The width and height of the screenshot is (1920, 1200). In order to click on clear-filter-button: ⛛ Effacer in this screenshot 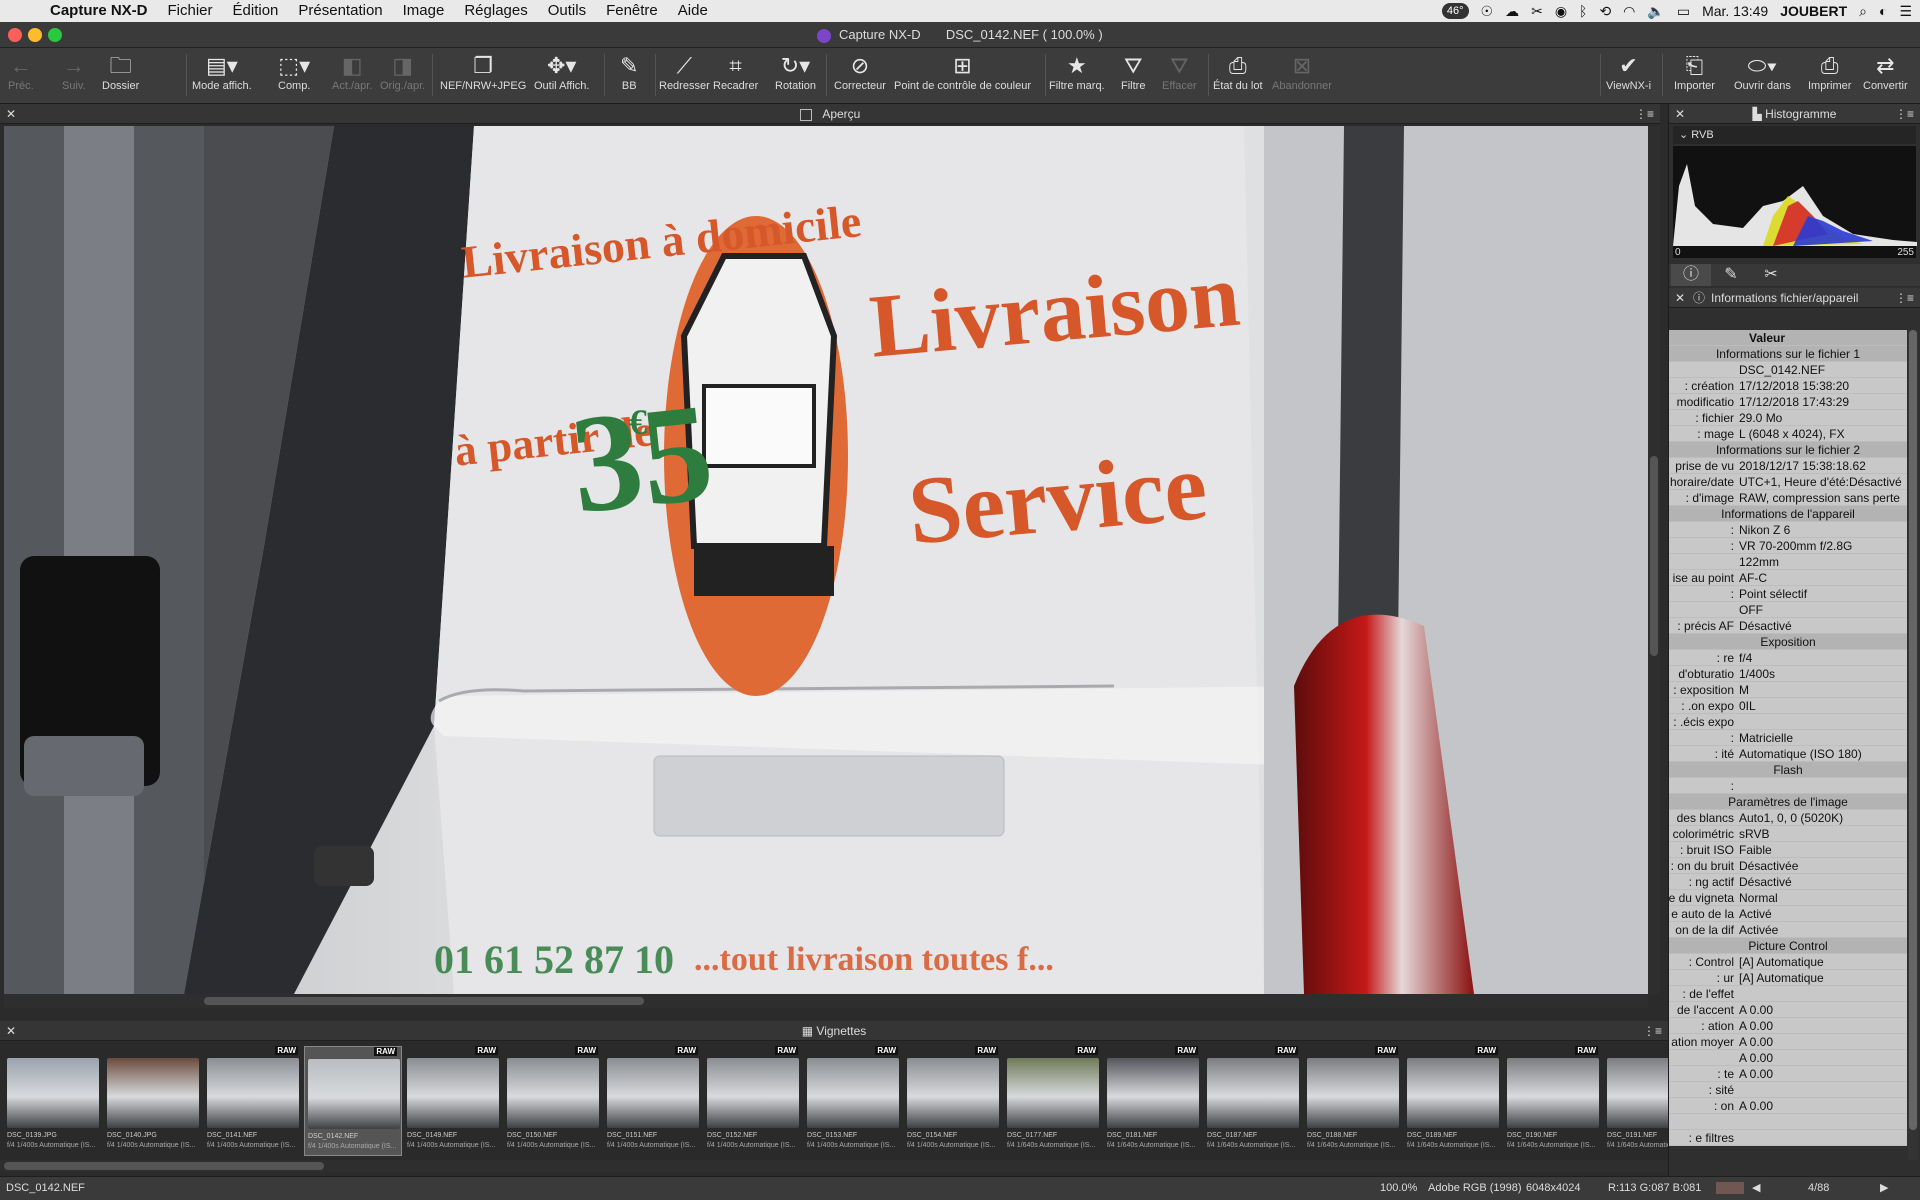, I will do `click(1179, 72)`.